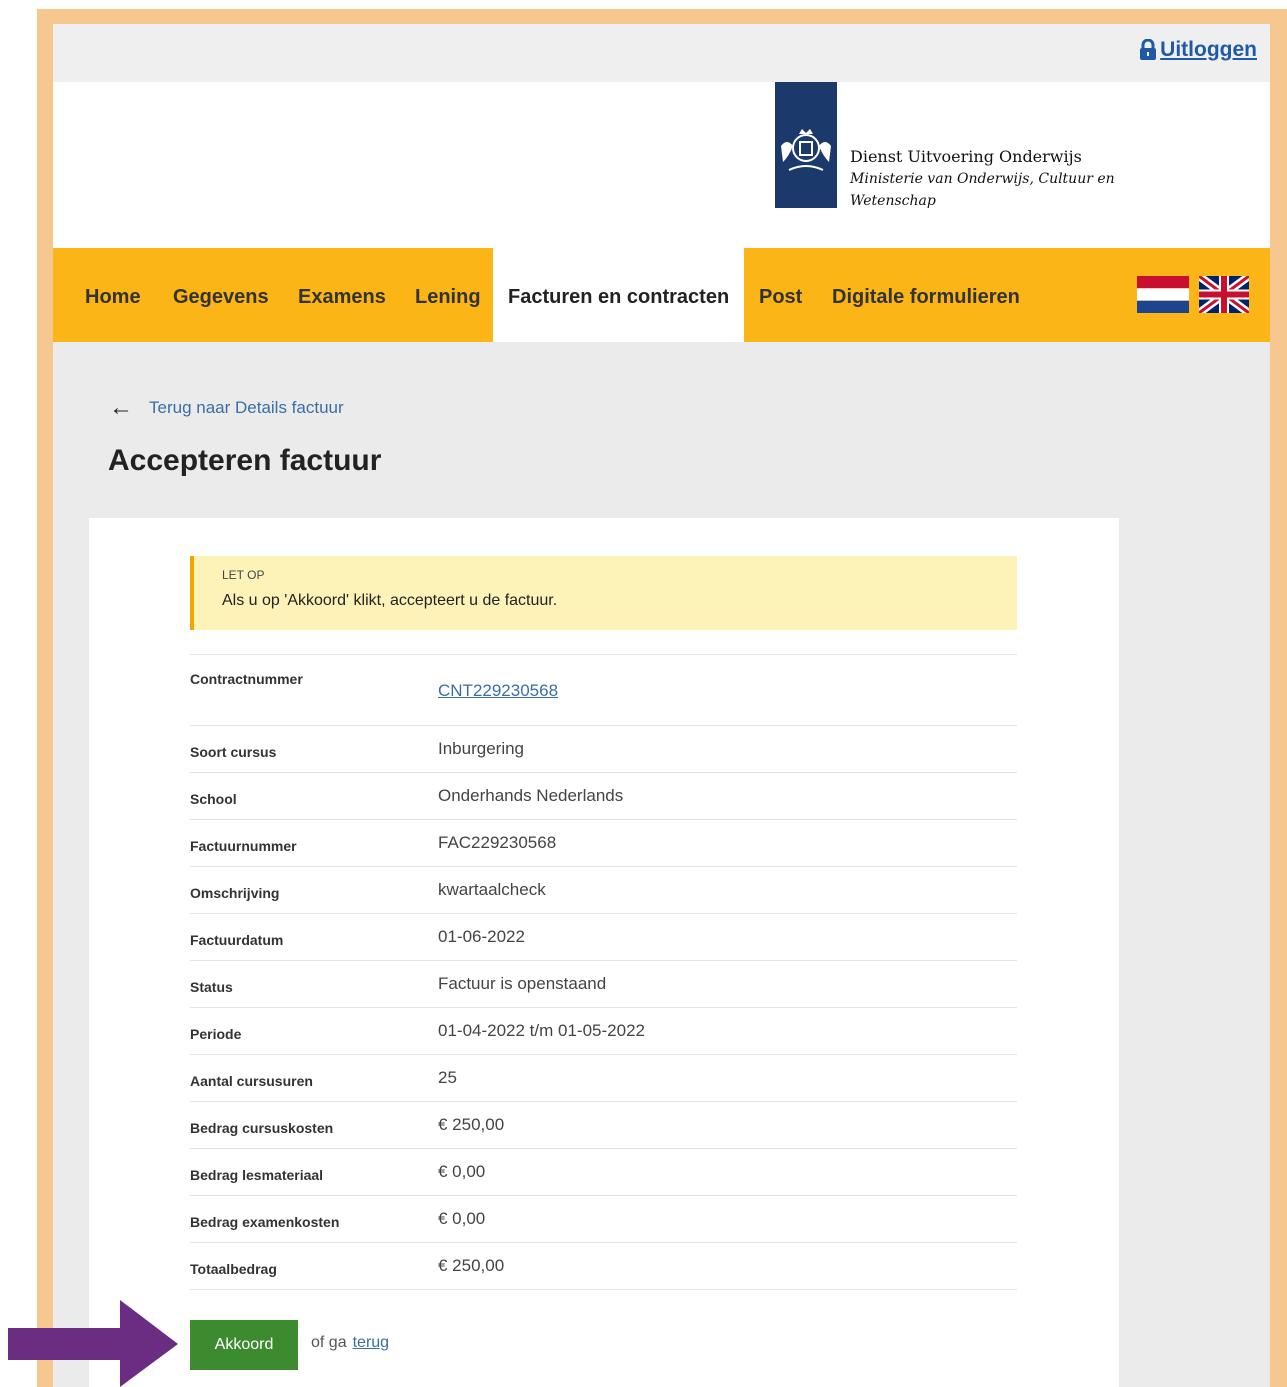  I want to click on uk-flag-icon, so click(1224, 294).